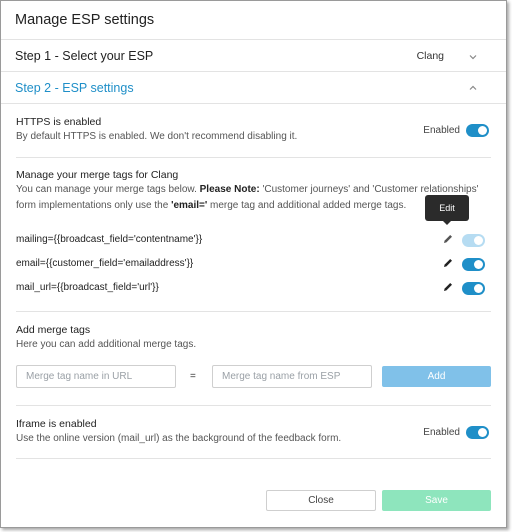  Describe the element at coordinates (59, 122) in the screenshot. I see `https-title: HTTPS is enabled` at that location.